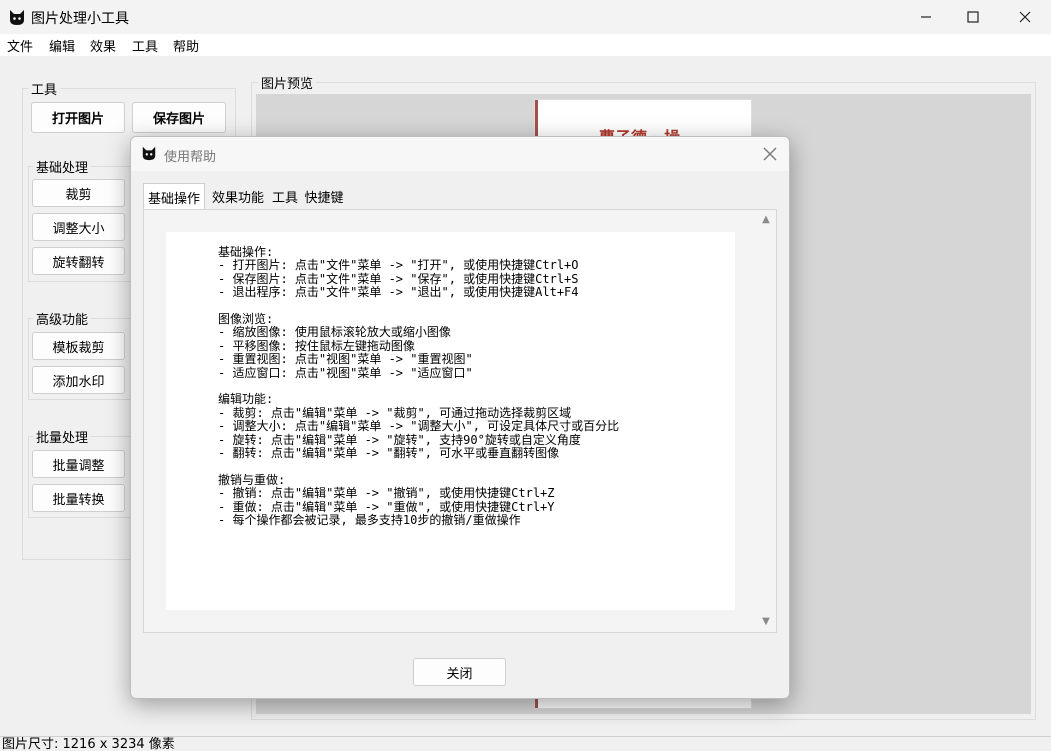 The image size is (1051, 751). I want to click on menu-effects: 效果, so click(103, 45).